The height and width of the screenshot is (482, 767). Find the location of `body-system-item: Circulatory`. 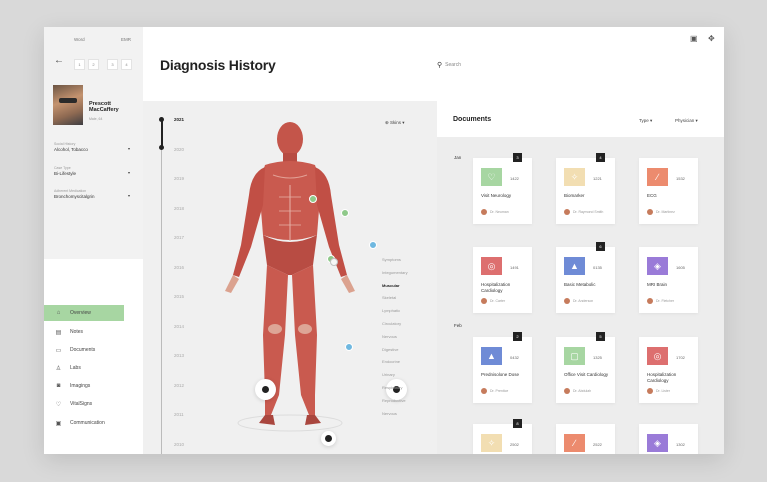

body-system-item: Circulatory is located at coordinates (391, 323).